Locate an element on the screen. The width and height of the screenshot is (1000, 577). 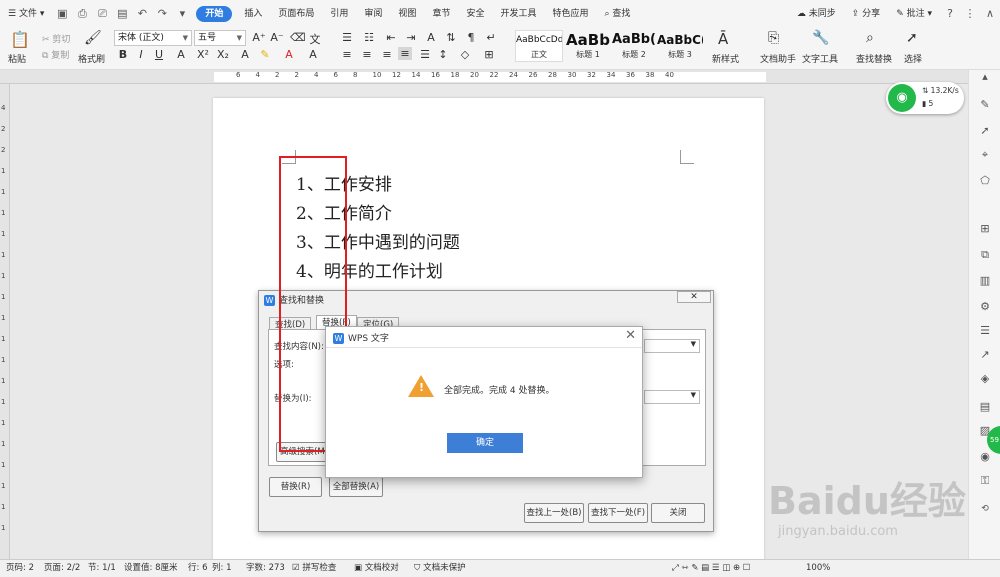
style-heading2: AaBb(标题 2 is located at coordinates (634, 46).